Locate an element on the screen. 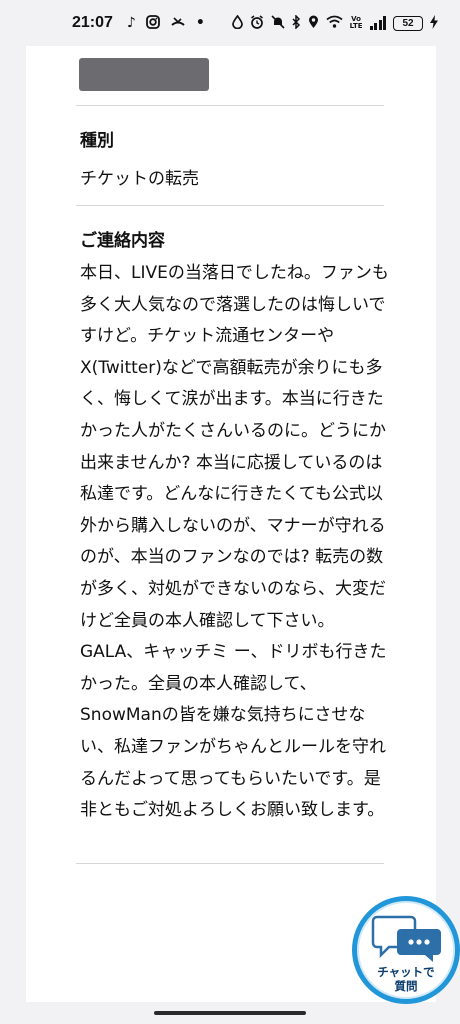  bell-off-icon is located at coordinates (278, 23).